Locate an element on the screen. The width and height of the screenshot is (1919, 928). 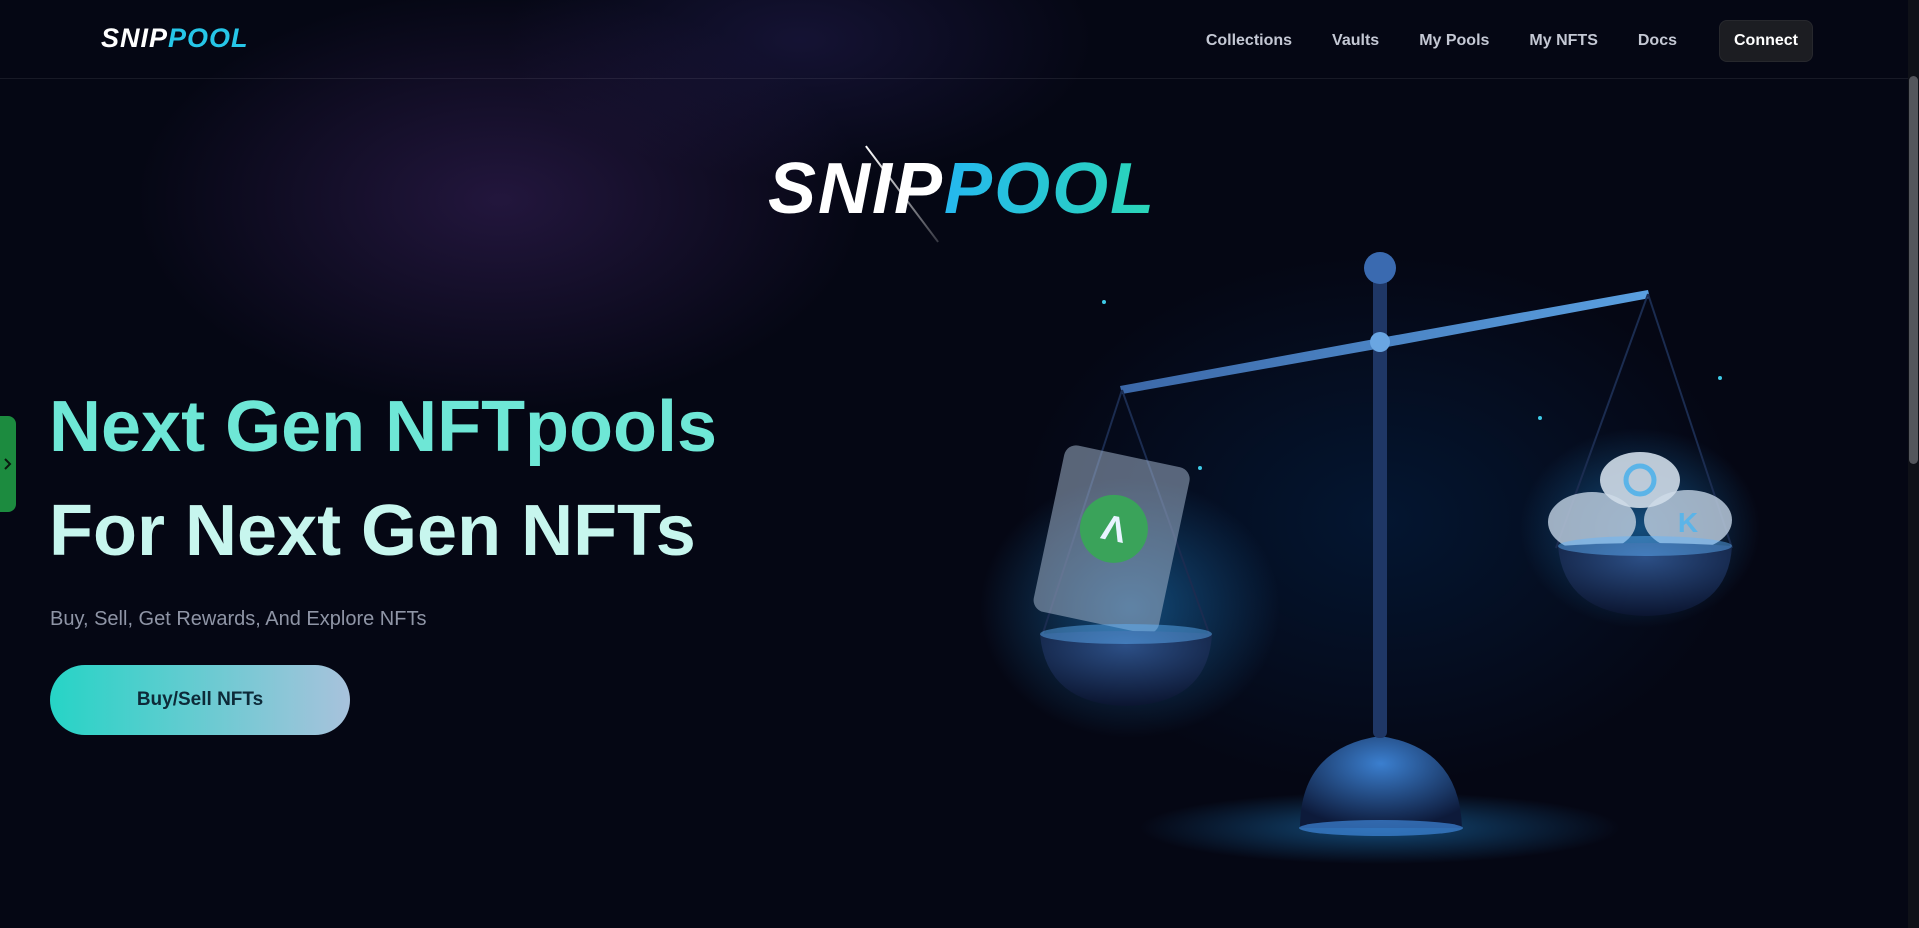
page-scrollbar is located at coordinates (1913, 464).